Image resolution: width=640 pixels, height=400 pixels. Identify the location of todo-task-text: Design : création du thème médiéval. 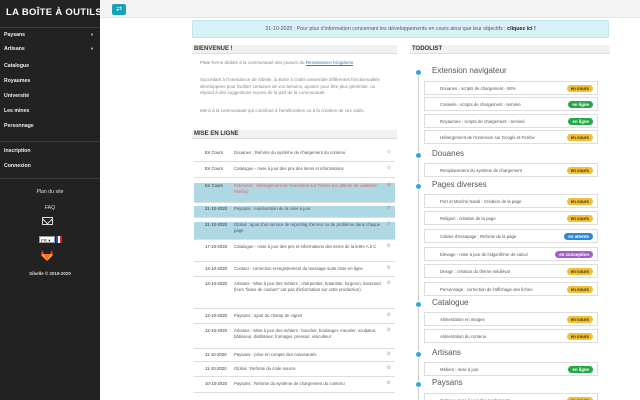
(475, 271).